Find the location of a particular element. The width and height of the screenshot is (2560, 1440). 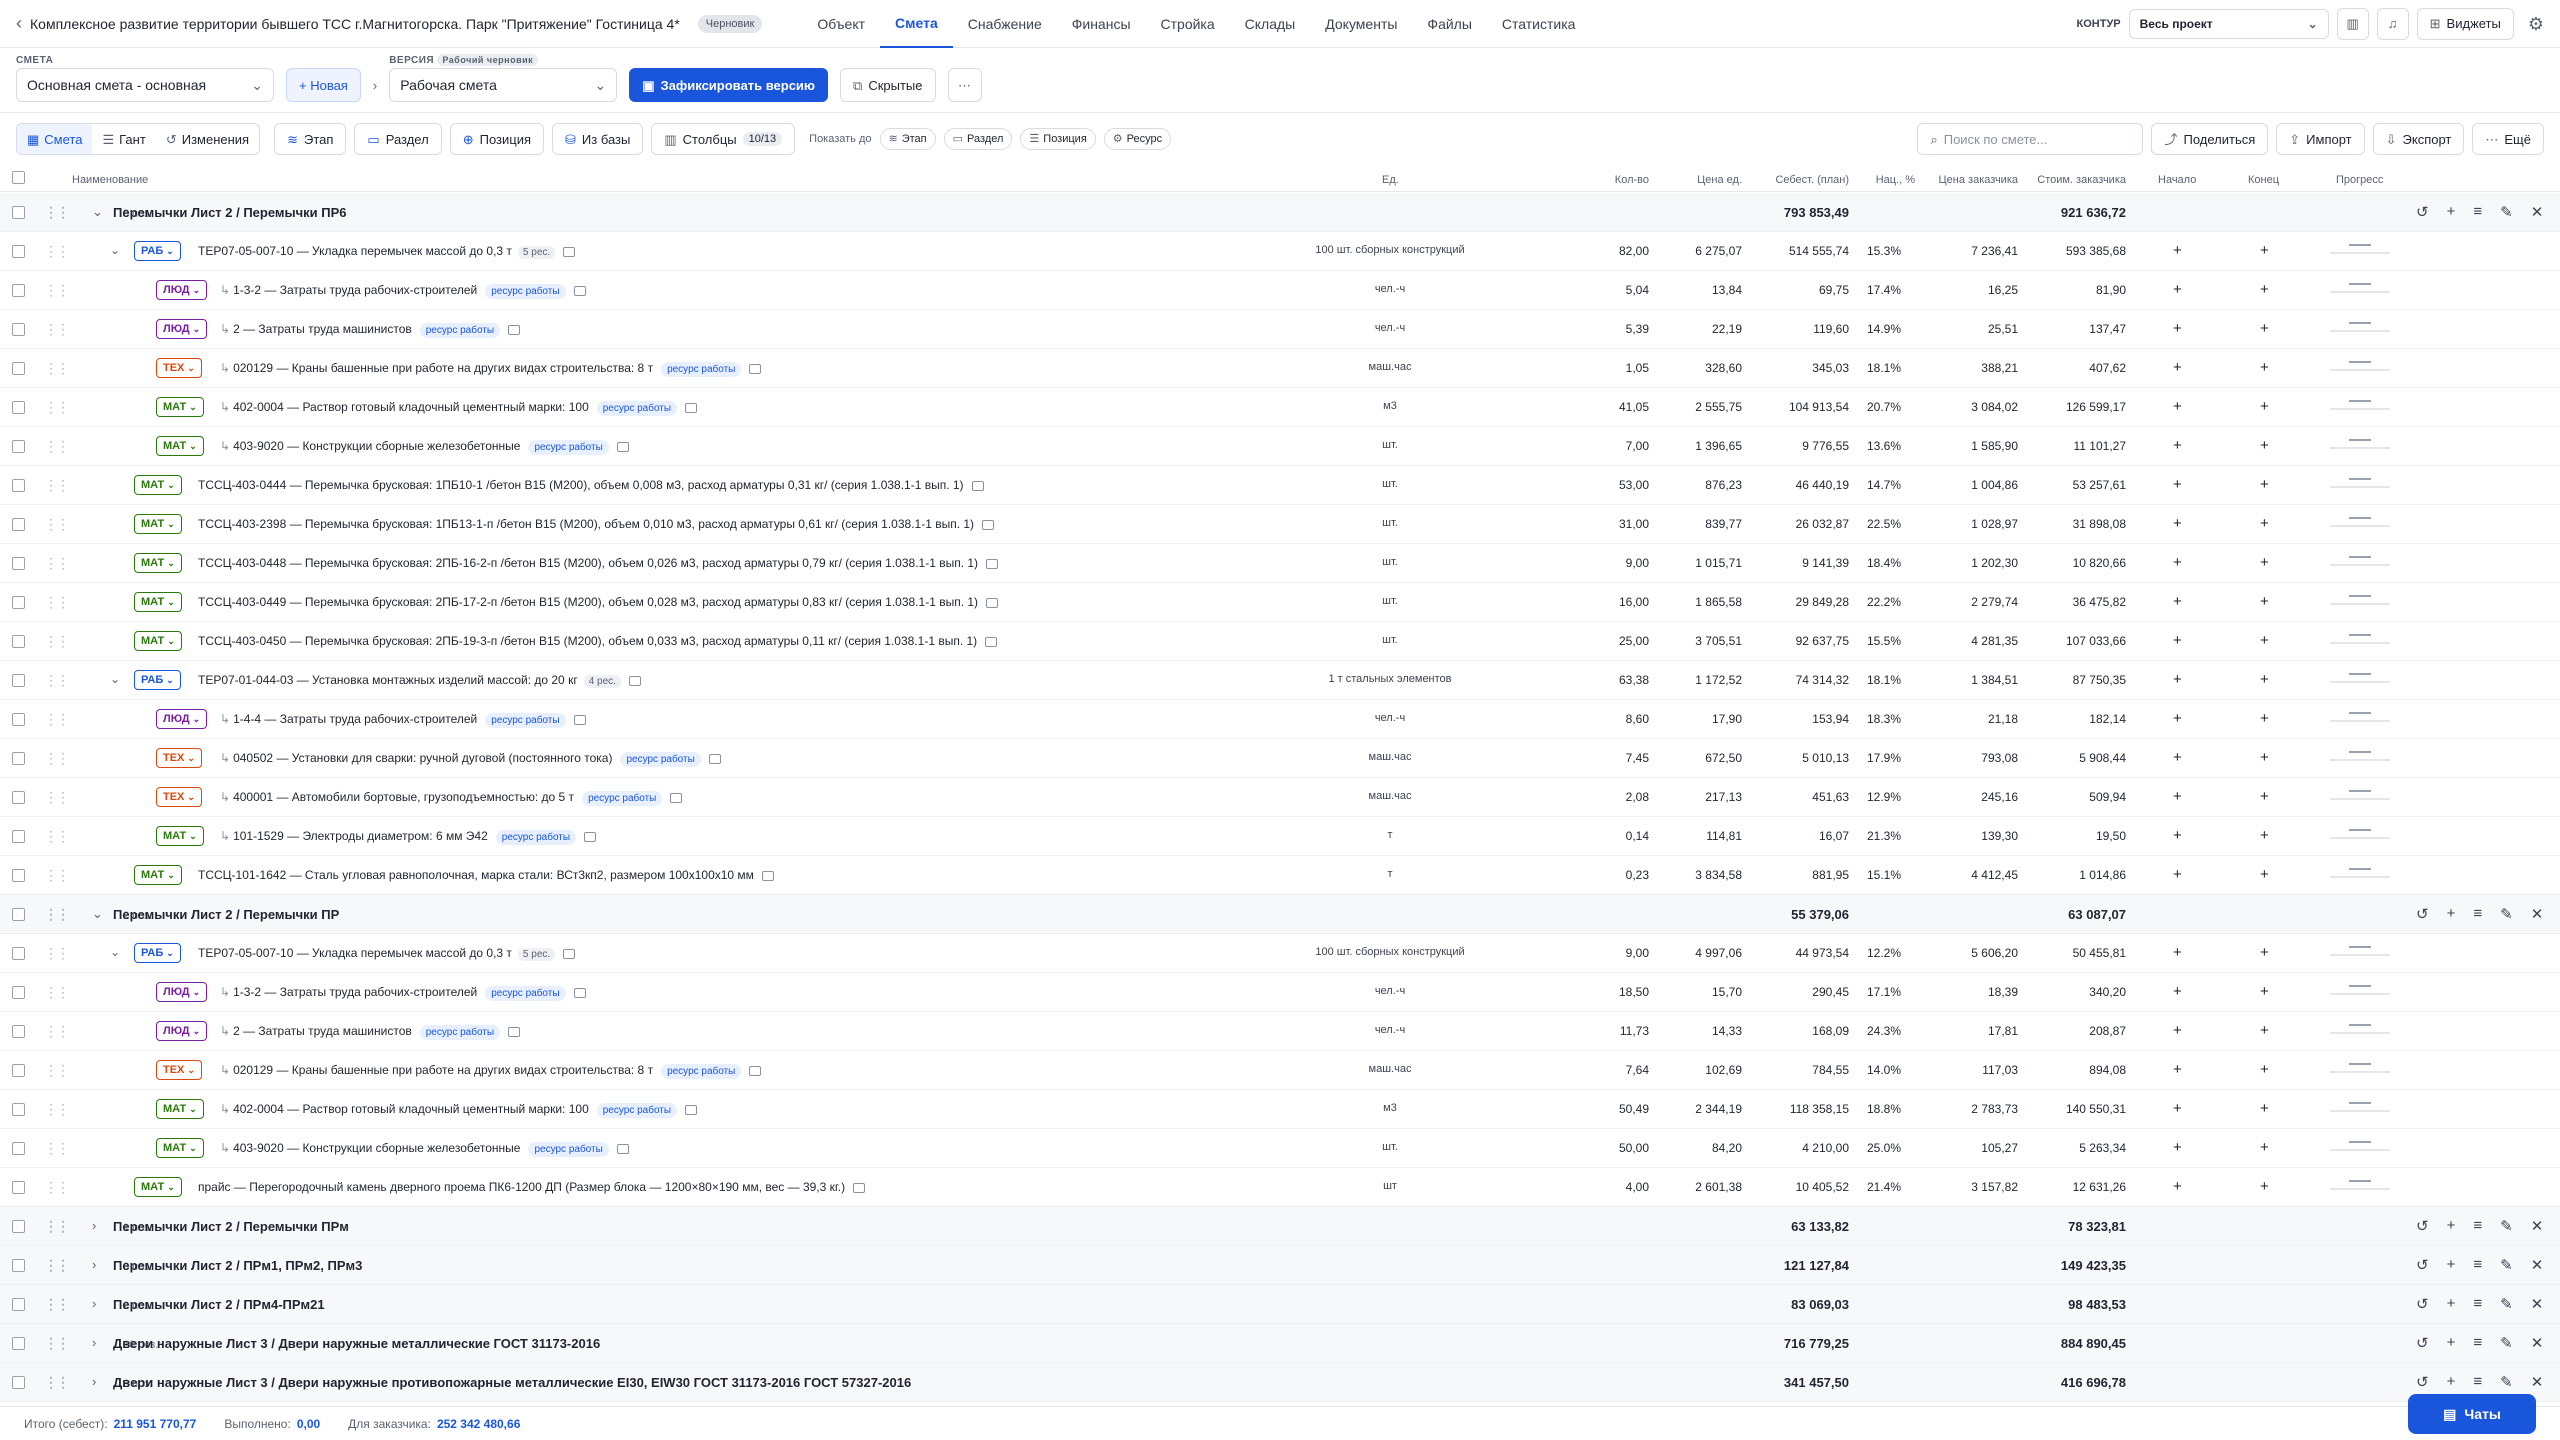

col-end: Конец is located at coordinates (2263, 180).